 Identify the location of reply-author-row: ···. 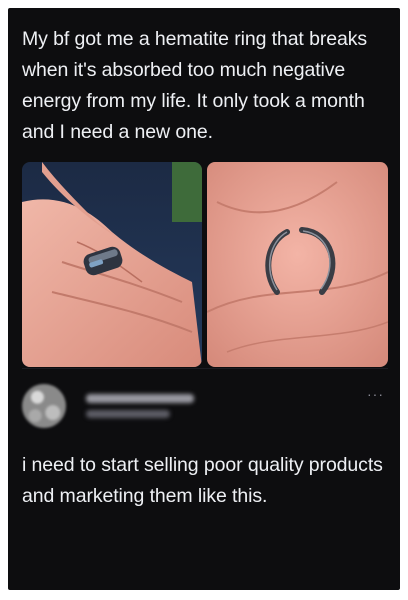
(205, 408).